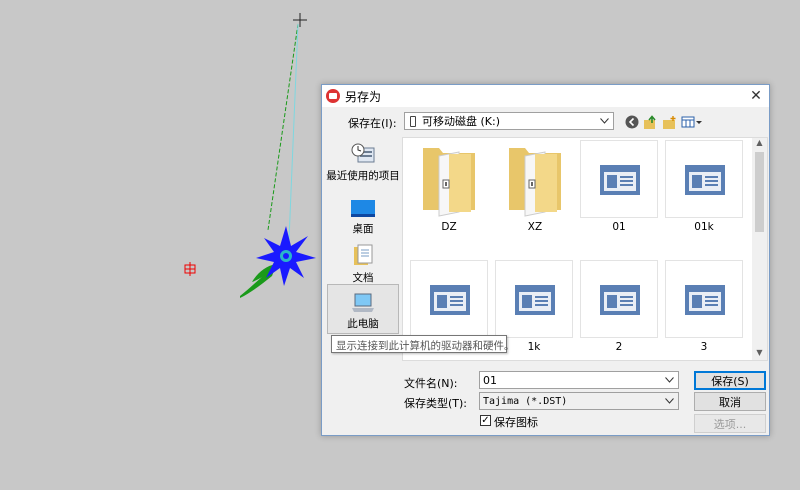  Describe the element at coordinates (363, 229) in the screenshot. I see `place-label: 桌面` at that location.